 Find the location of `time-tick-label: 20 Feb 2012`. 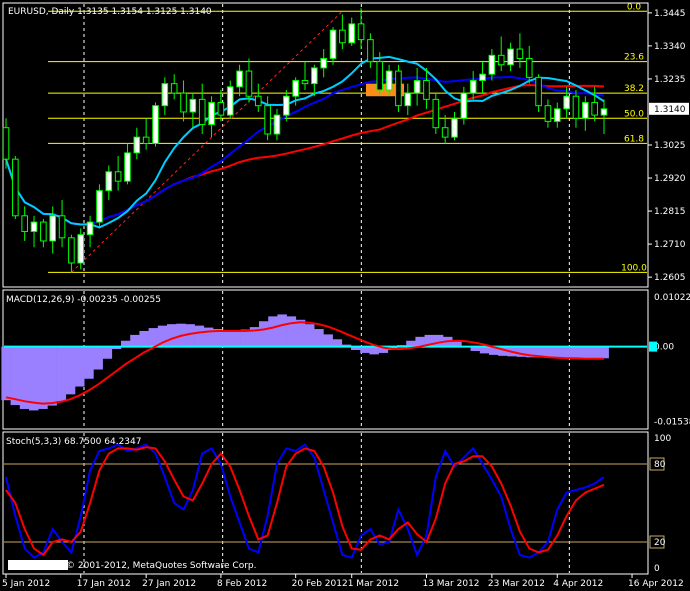

time-tick-label: 20 Feb 2012 is located at coordinates (320, 584).